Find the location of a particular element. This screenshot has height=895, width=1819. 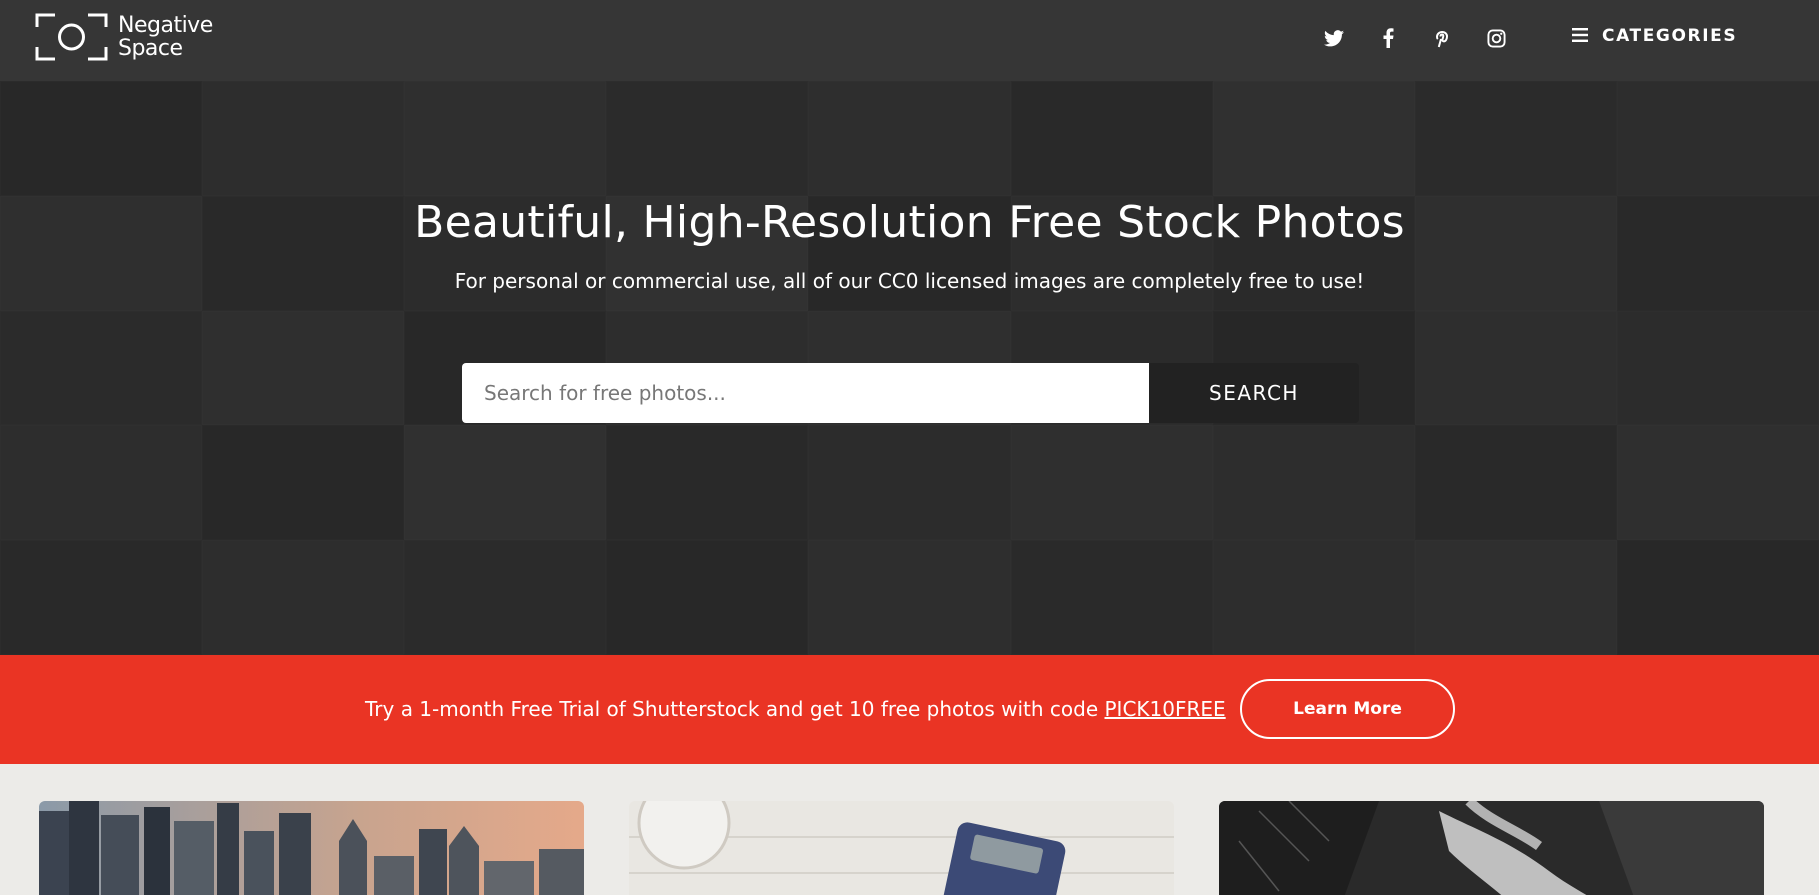

photo-gallery is located at coordinates (909, 829).